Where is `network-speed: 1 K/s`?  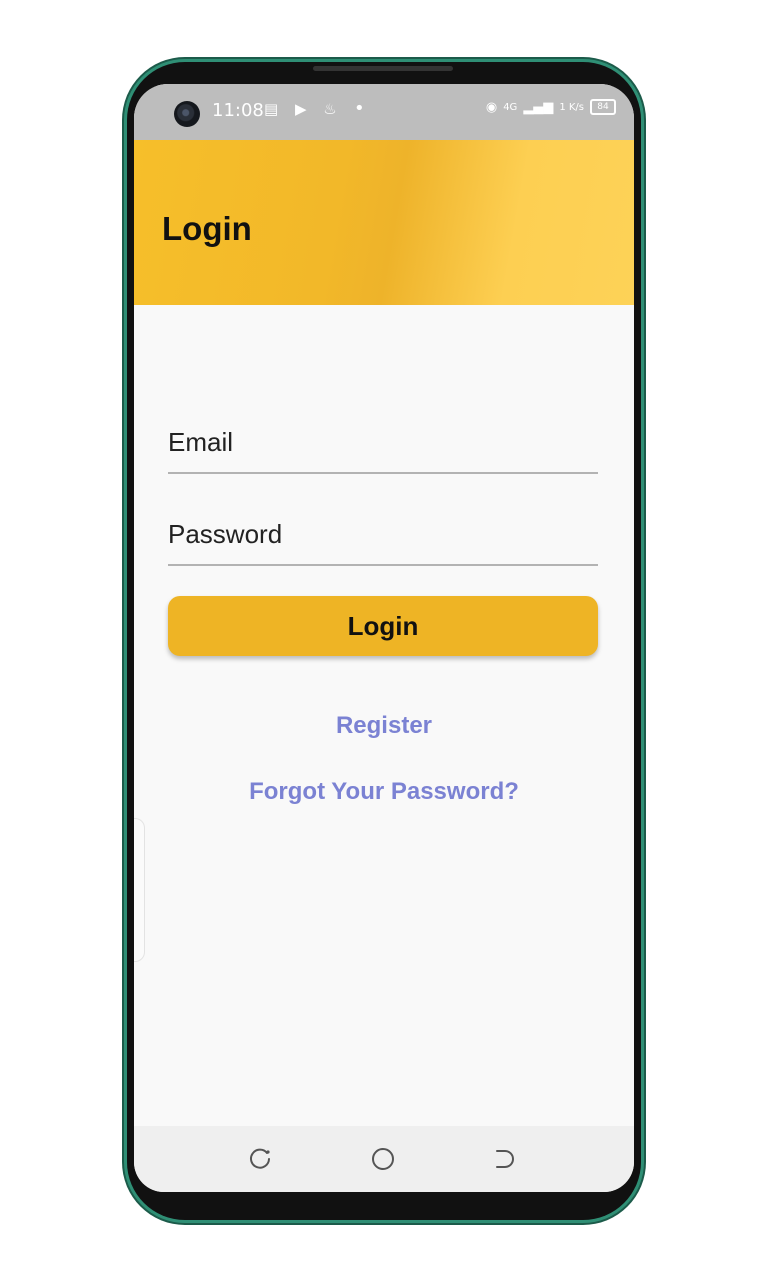
network-speed: 1 K/s is located at coordinates (571, 107).